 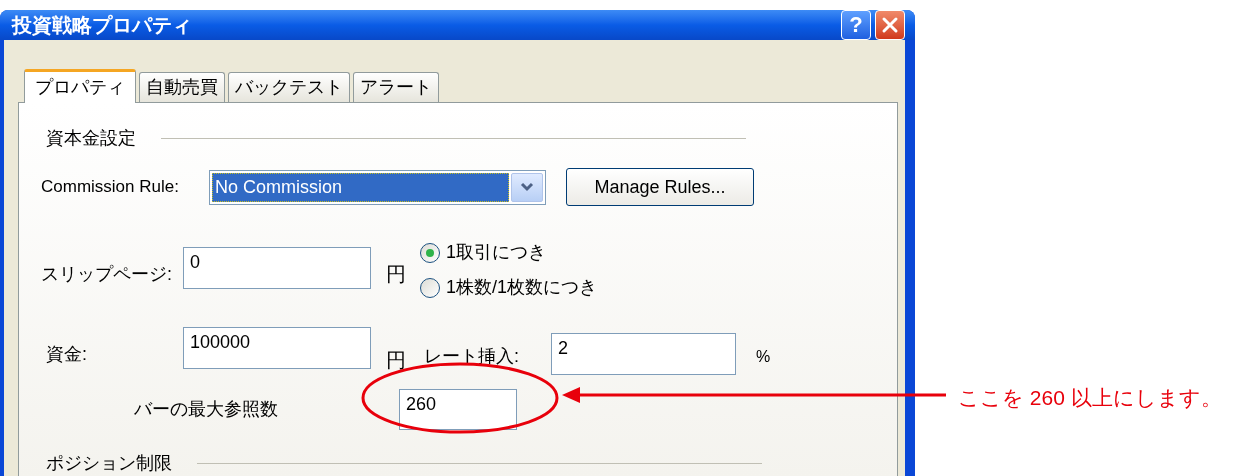 I want to click on field-label: スリップページ:, so click(x=106, y=274).